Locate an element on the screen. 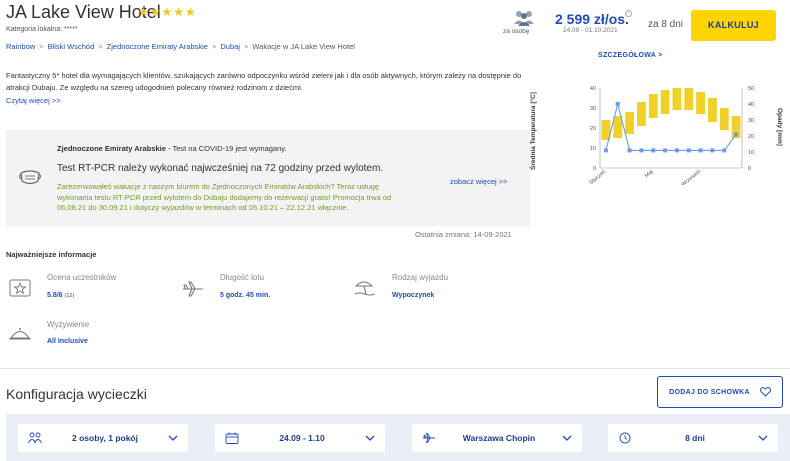  detailed-link: SZCZEGÓŁOWA > is located at coordinates (630, 55).